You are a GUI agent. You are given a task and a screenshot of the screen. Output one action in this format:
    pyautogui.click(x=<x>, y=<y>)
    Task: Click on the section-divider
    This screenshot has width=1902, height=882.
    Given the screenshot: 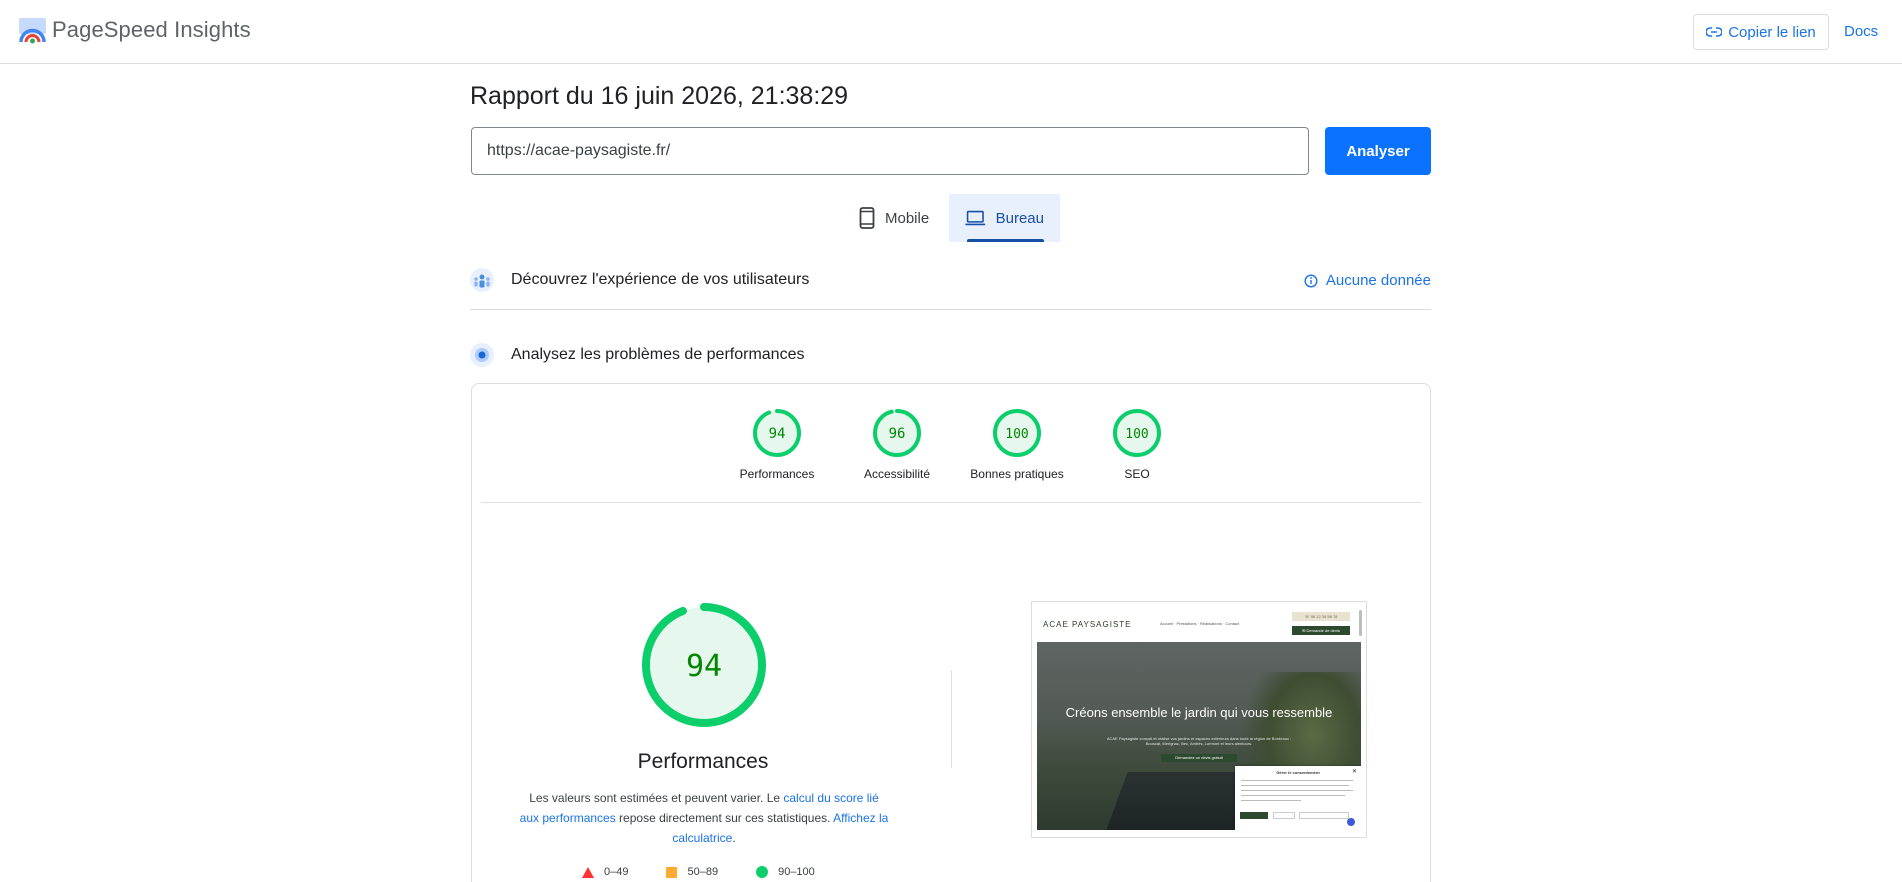 What is the action you would take?
    pyautogui.click(x=950, y=309)
    